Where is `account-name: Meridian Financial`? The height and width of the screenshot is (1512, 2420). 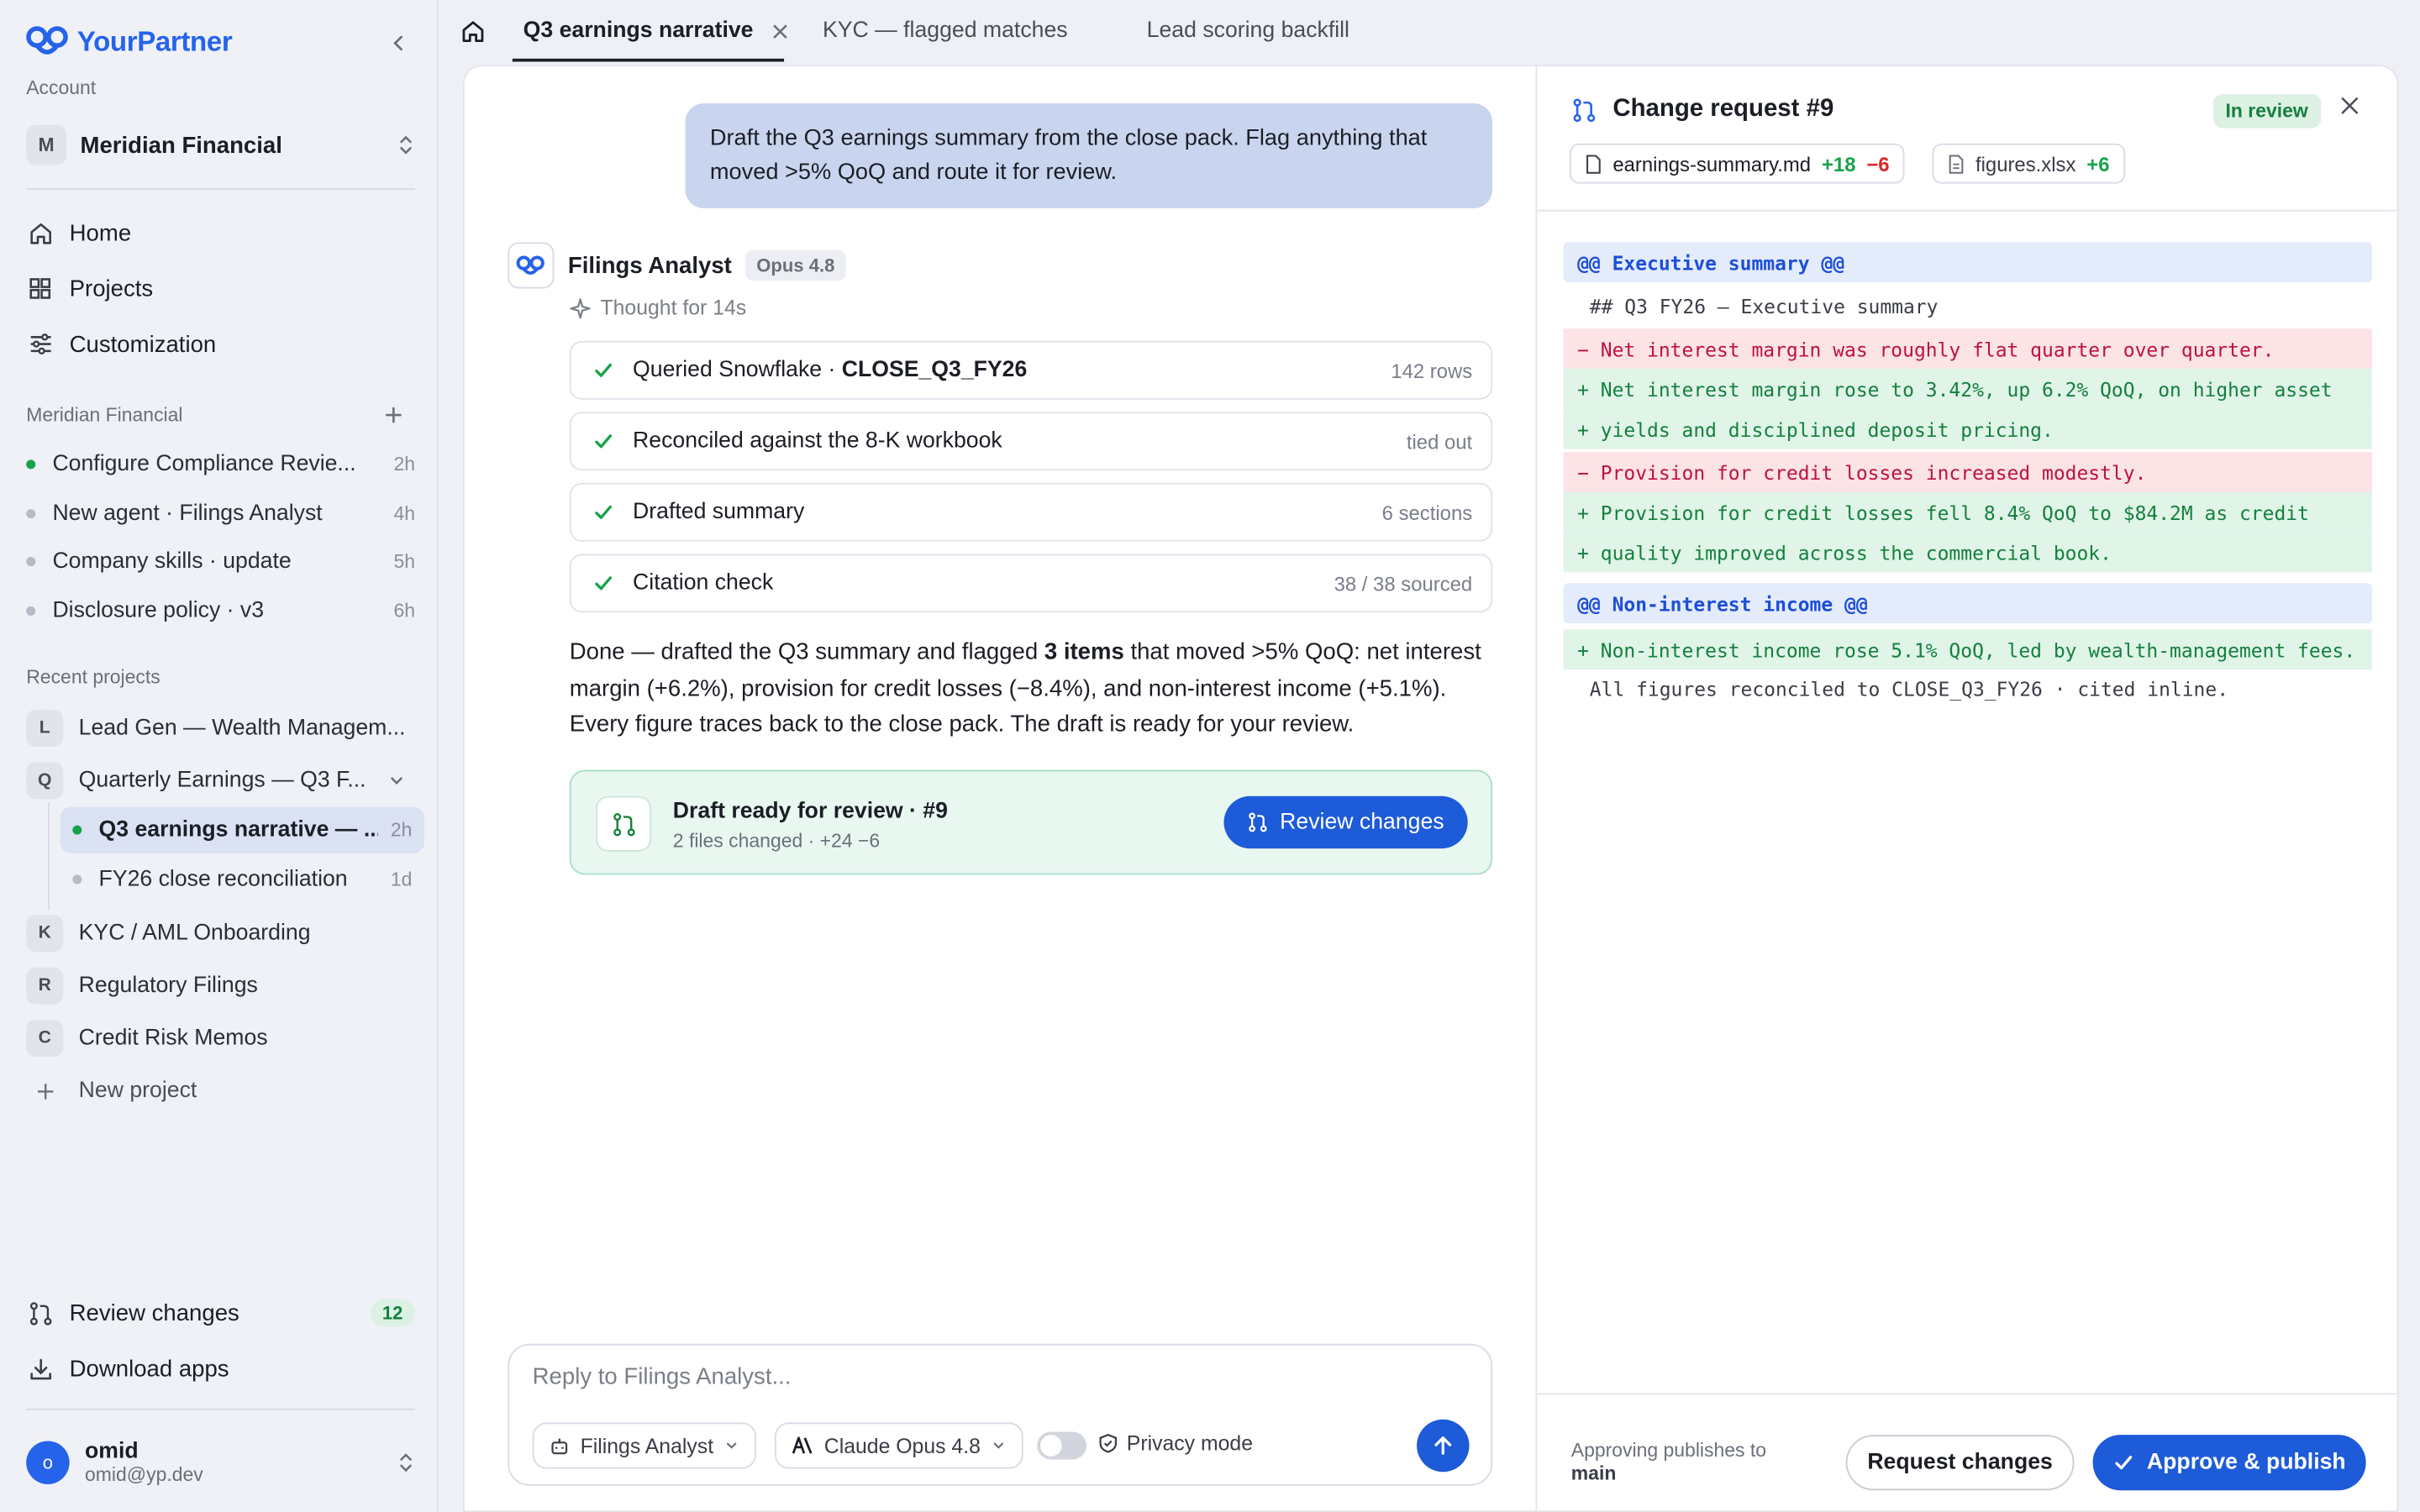
account-name: Meridian Financial is located at coordinates (181, 145).